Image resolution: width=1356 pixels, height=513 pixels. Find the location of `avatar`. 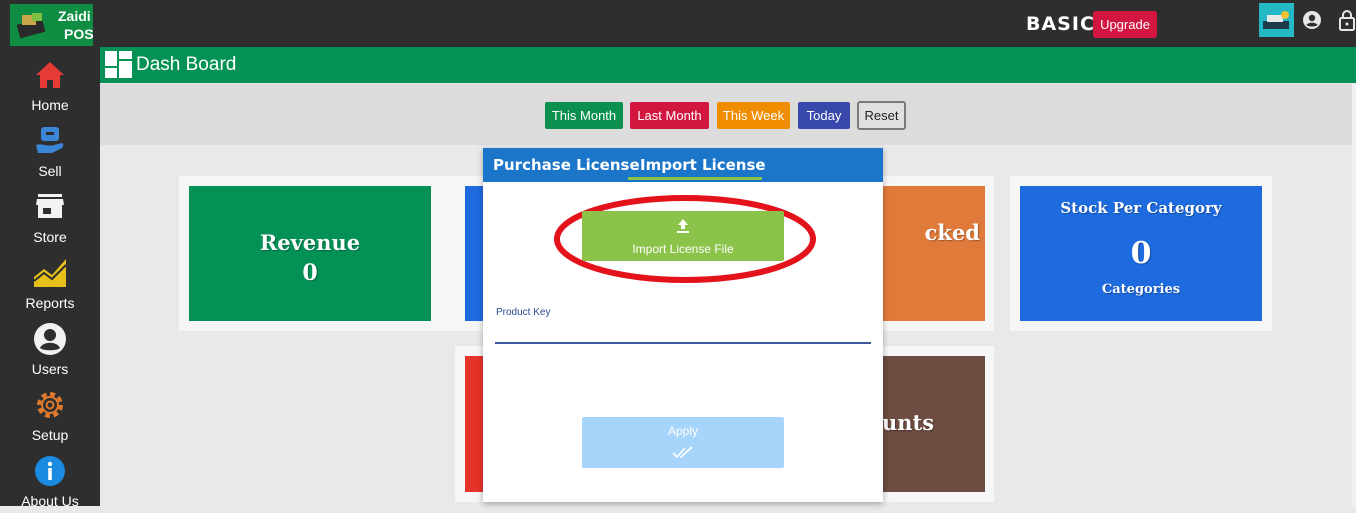

avatar is located at coordinates (1276, 20).